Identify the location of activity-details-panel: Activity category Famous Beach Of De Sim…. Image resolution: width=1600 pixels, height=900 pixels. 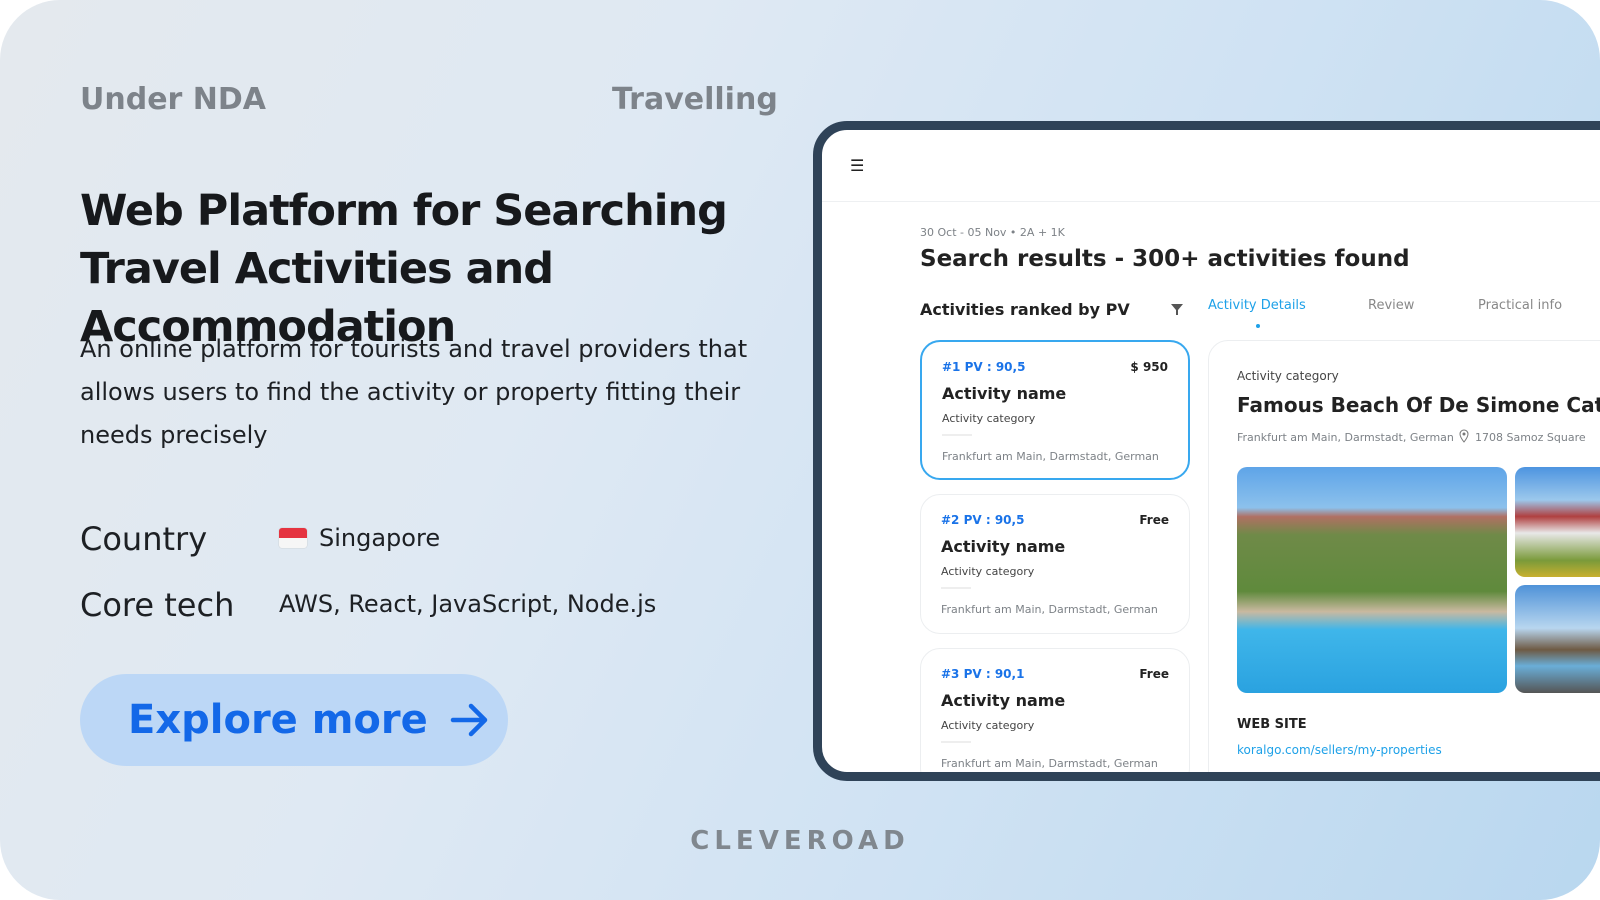
(1404, 556).